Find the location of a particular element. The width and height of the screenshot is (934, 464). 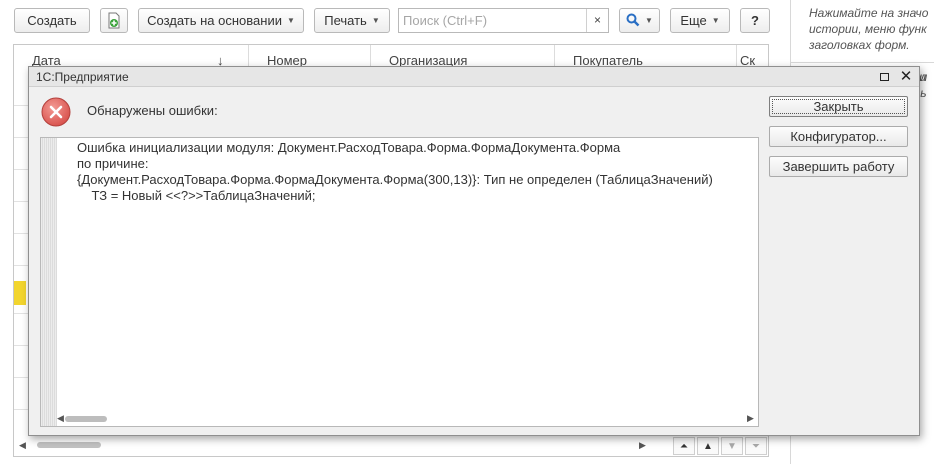

error-icon is located at coordinates (56, 112).